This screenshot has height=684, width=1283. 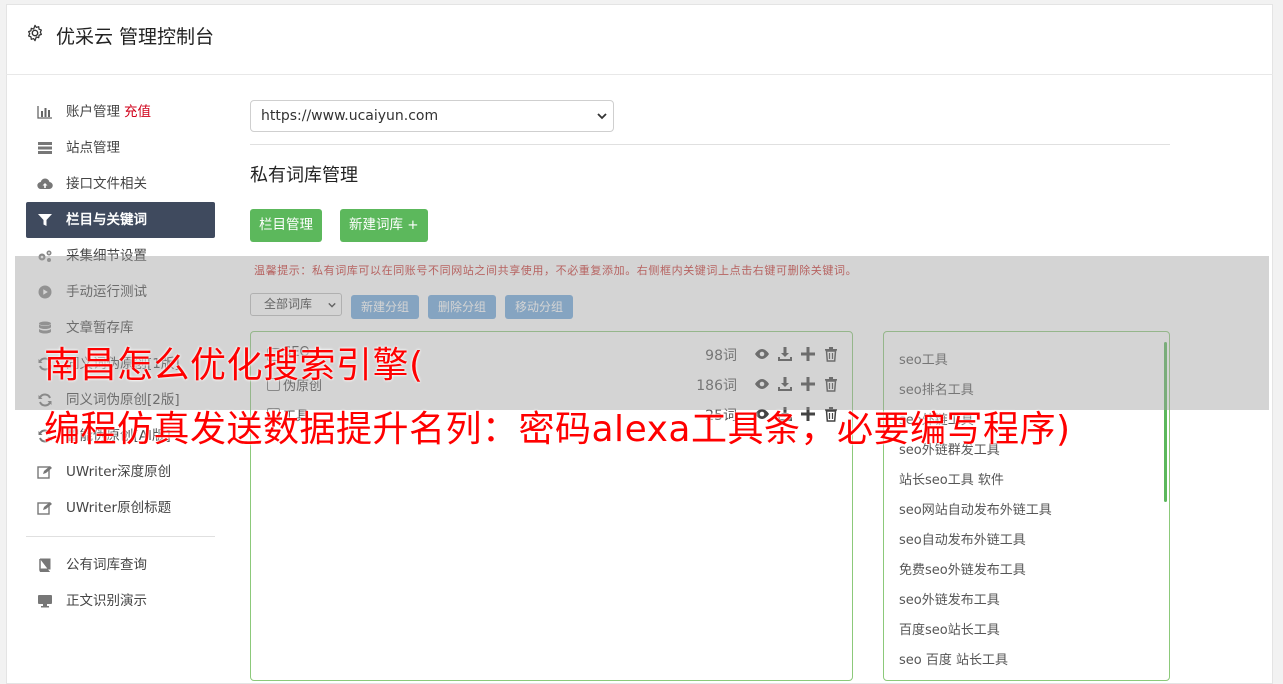 I want to click on sidebar-item-public-lexicon: 公有词库查询, so click(x=120, y=565).